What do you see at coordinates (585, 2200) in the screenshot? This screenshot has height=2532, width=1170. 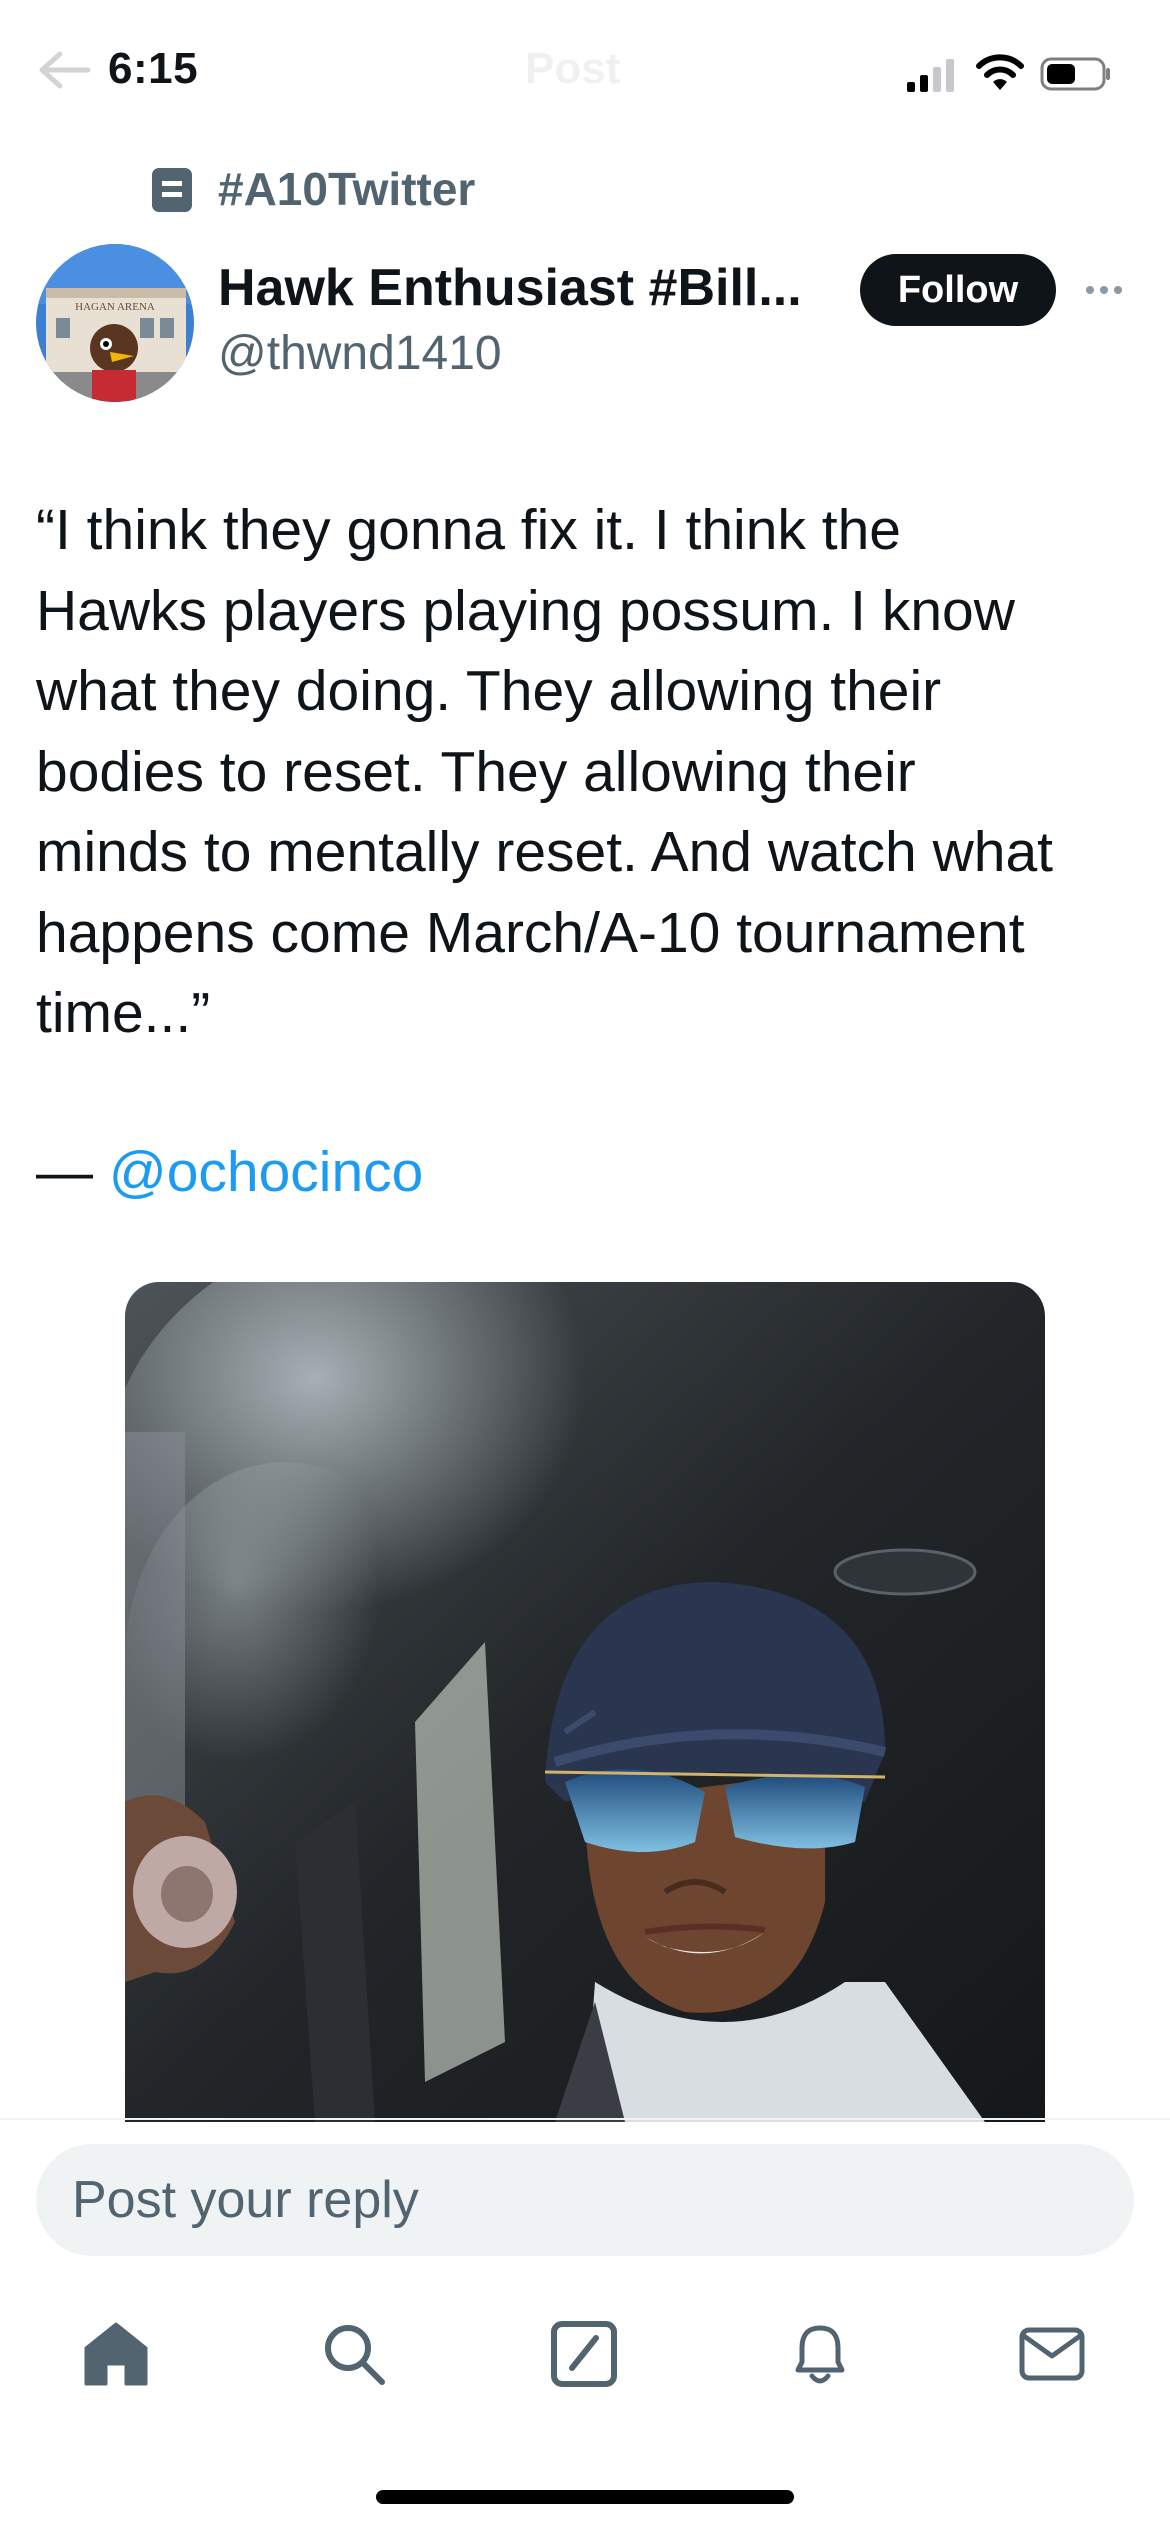 I see `reply-input` at bounding box center [585, 2200].